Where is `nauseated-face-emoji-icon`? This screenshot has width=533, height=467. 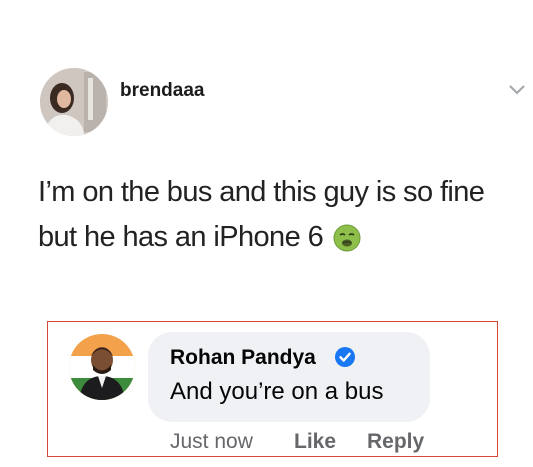 nauseated-face-emoji-icon is located at coordinates (347, 238).